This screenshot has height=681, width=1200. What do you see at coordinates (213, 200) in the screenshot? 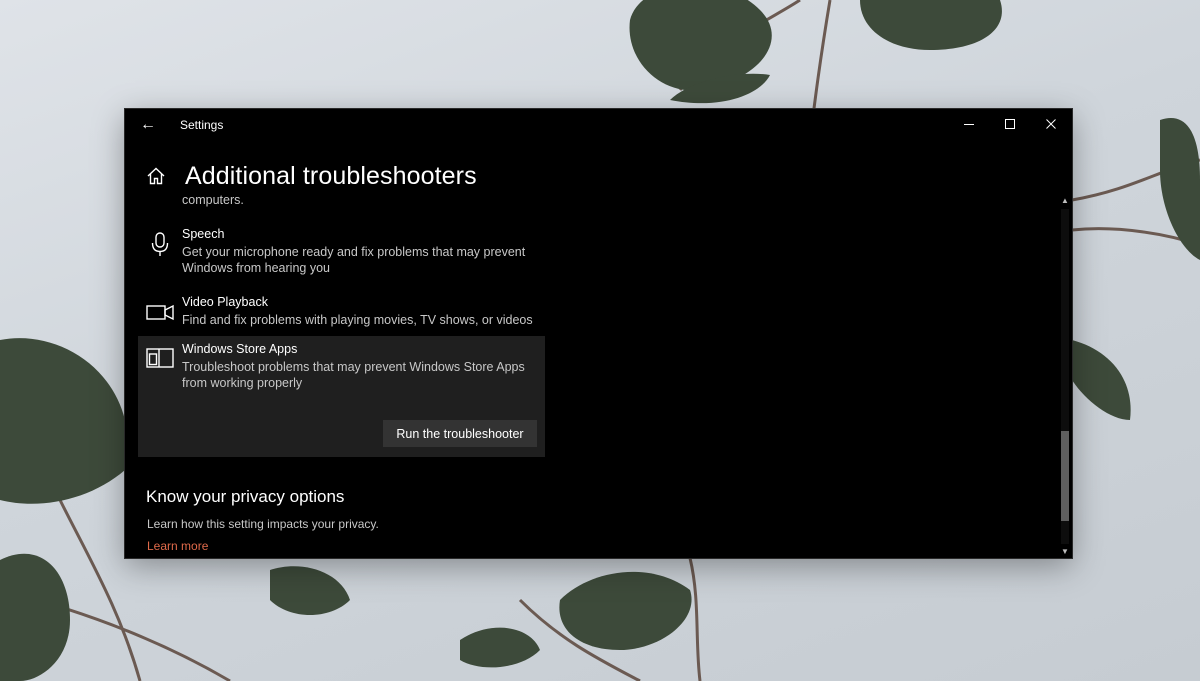
I see `truncated-description: computers.` at bounding box center [213, 200].